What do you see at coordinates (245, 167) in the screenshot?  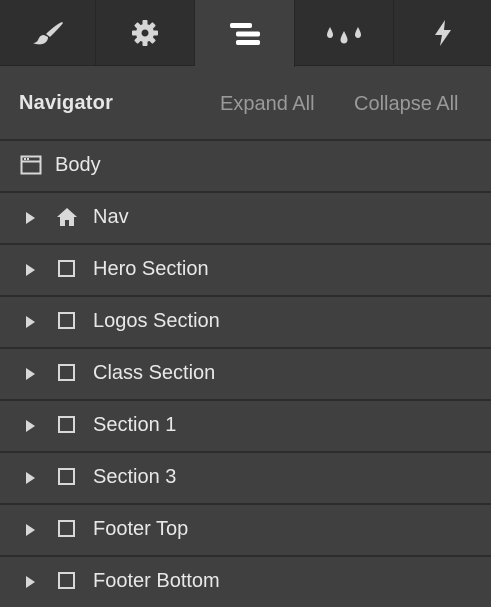 I see `tree-item-body: Body` at bounding box center [245, 167].